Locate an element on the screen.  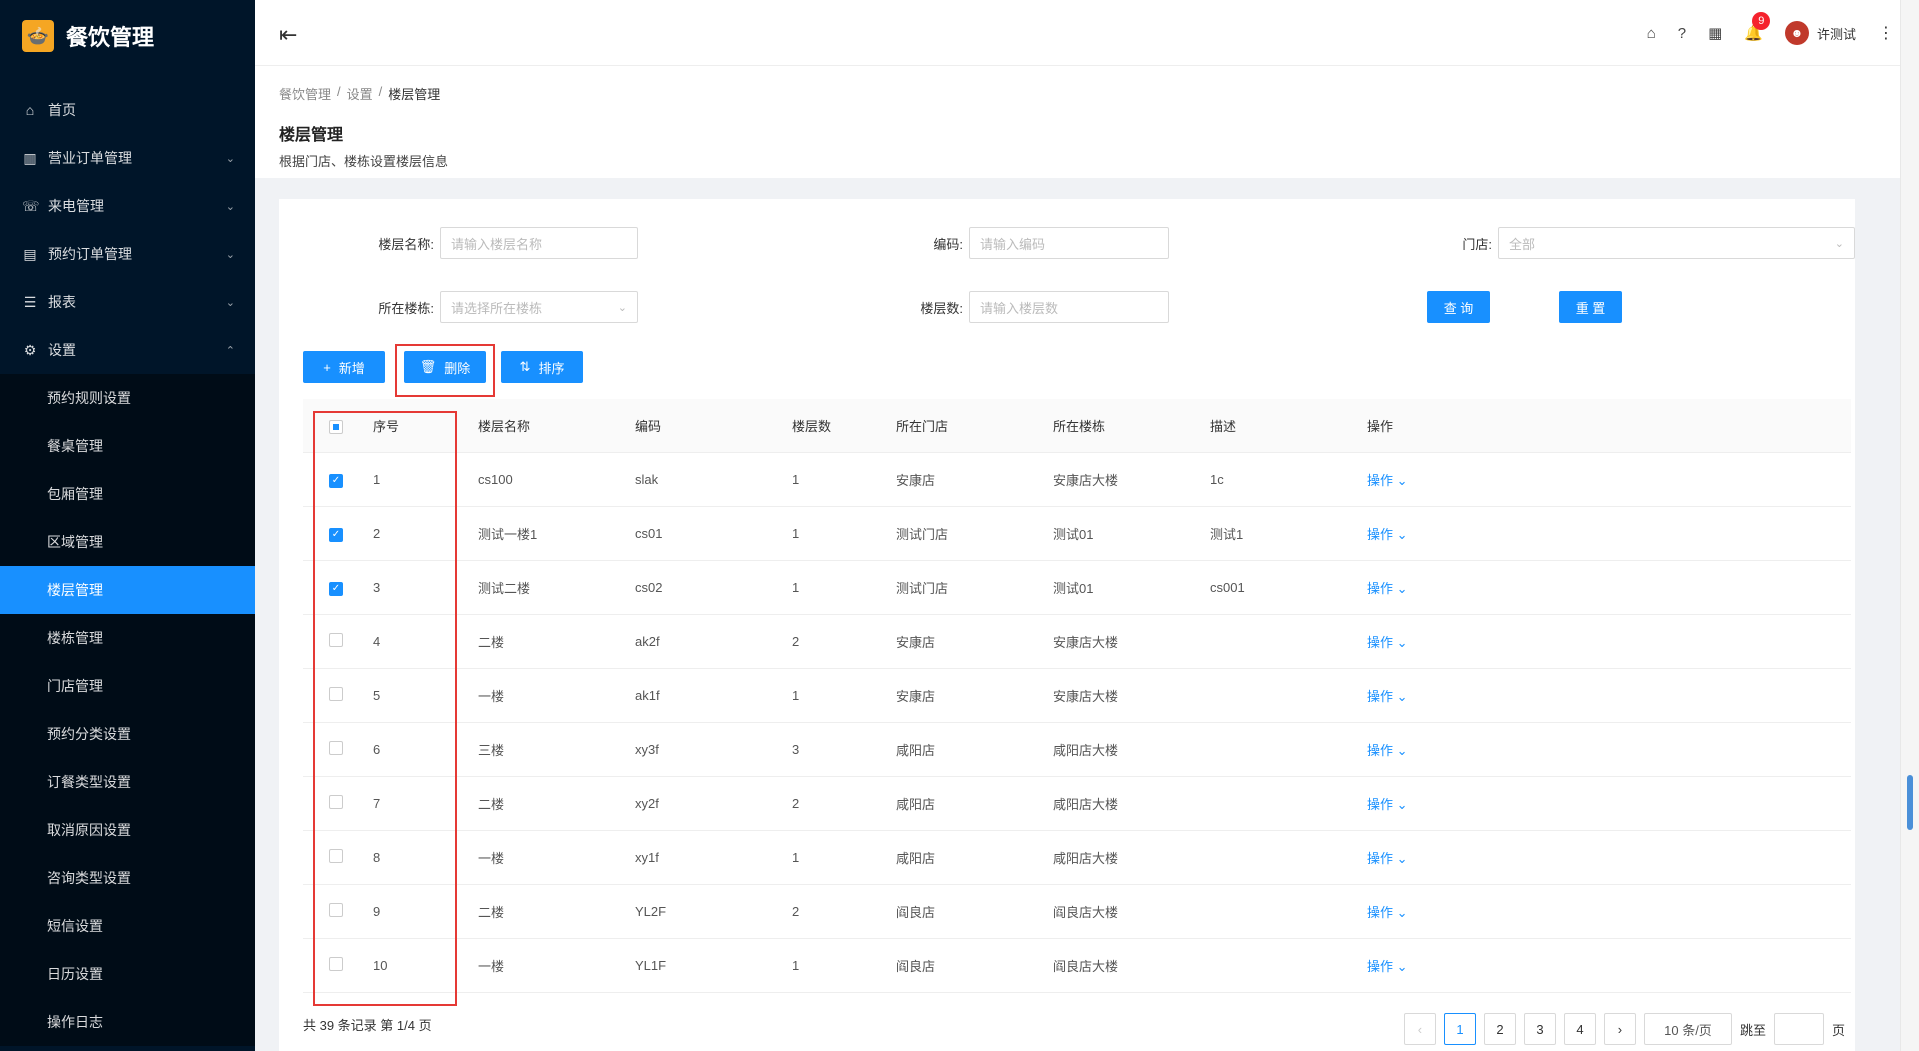
sort-button: ⇅ 排序 is located at coordinates (542, 367).